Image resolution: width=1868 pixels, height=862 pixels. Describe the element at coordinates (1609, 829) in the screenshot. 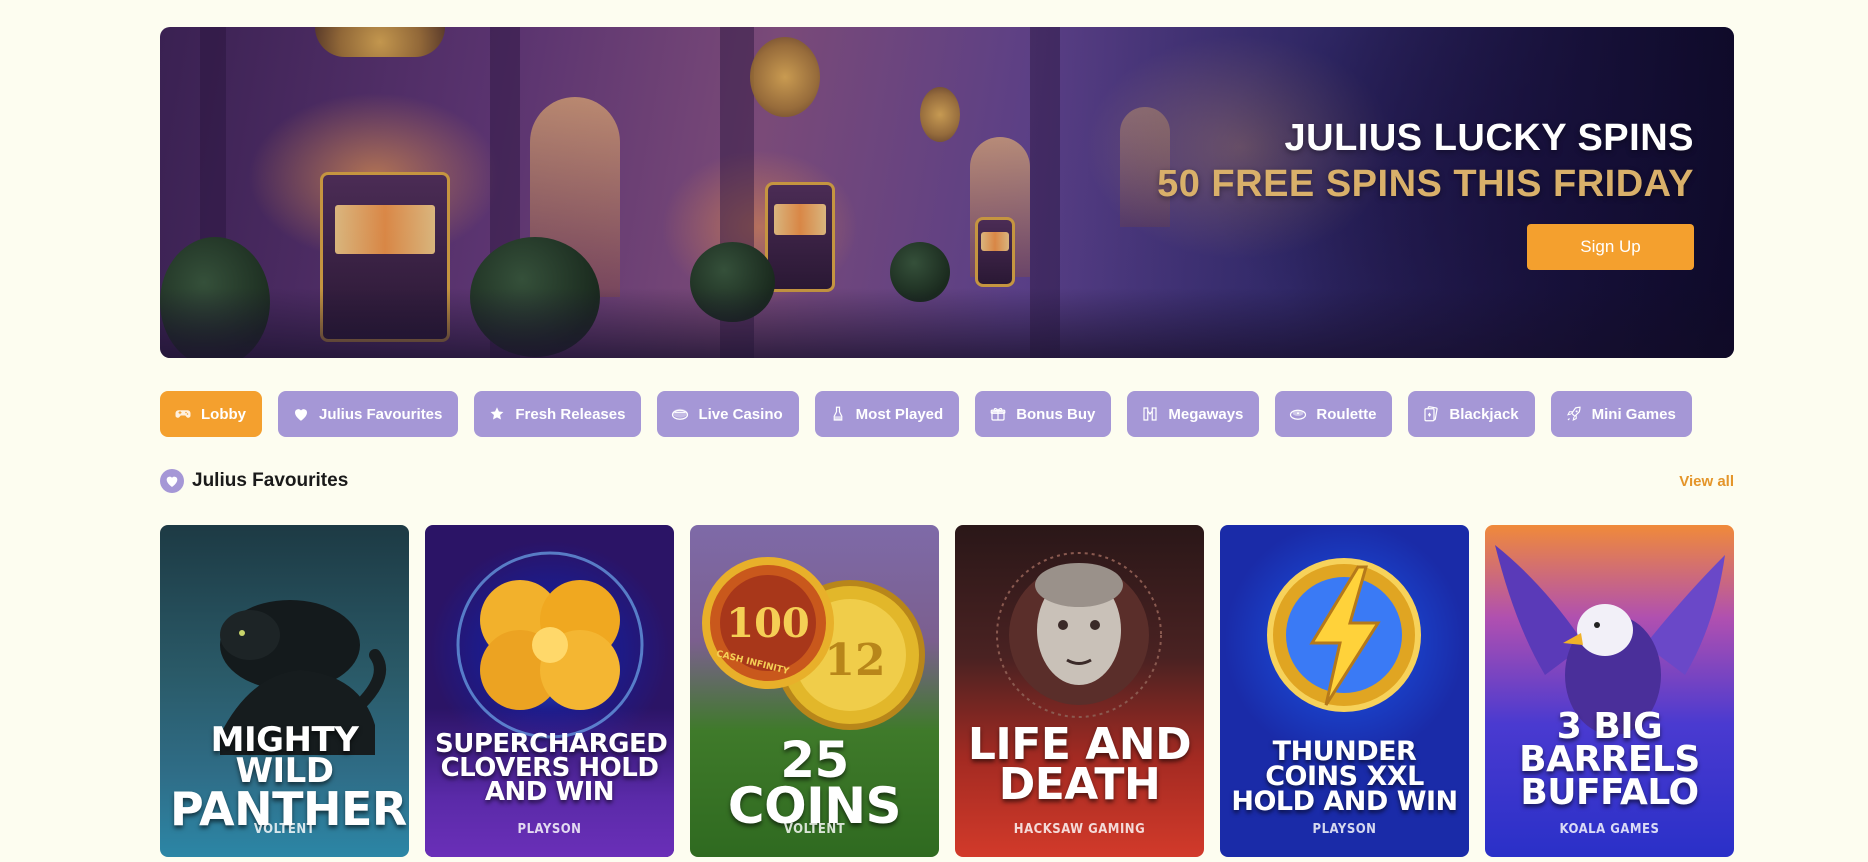

I see `game-provider: Koala Games` at that location.